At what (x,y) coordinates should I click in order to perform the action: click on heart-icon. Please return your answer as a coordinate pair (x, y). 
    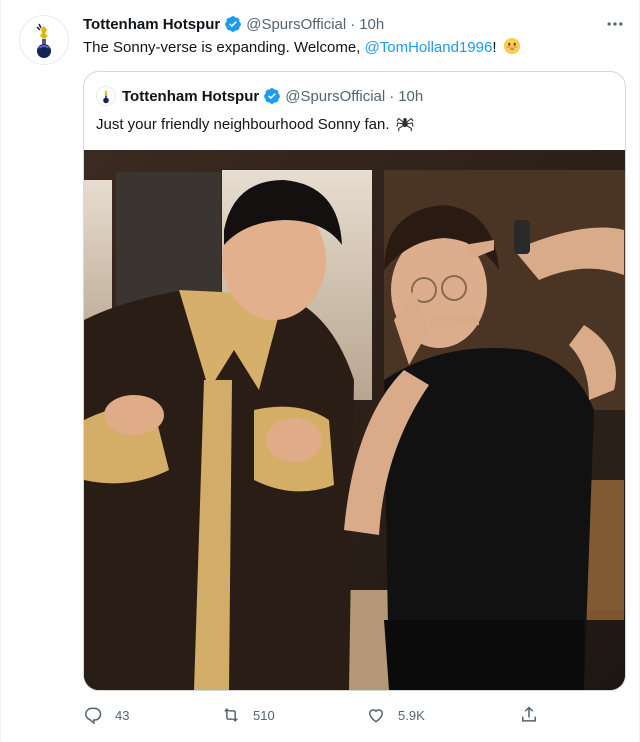
    Looking at the image, I should click on (376, 716).